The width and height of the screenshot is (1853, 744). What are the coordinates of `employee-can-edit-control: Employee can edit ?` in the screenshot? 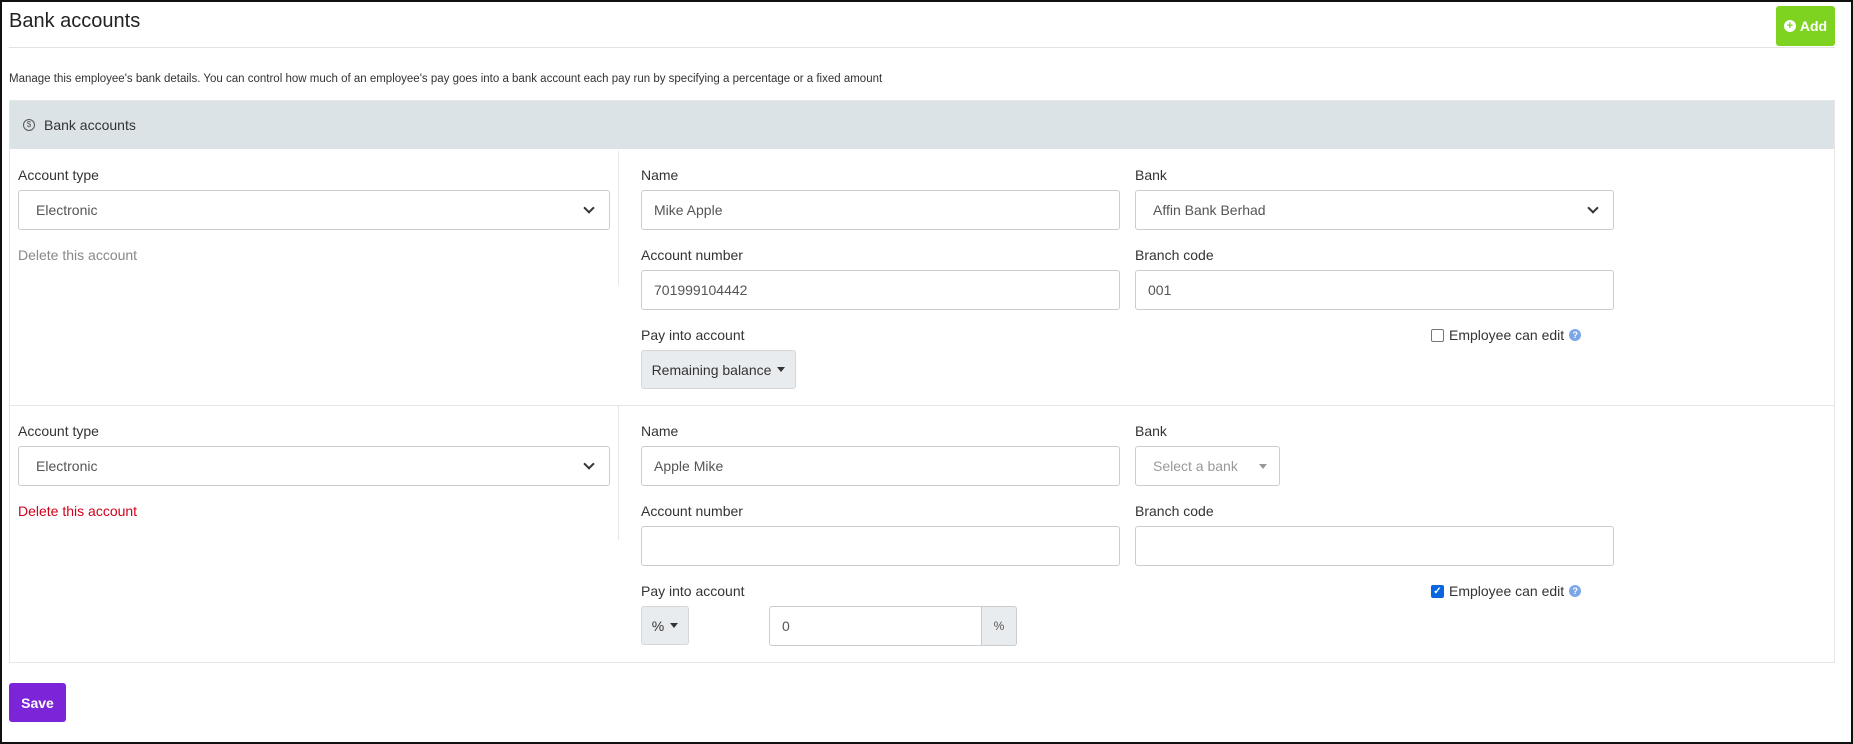 It's located at (1506, 335).